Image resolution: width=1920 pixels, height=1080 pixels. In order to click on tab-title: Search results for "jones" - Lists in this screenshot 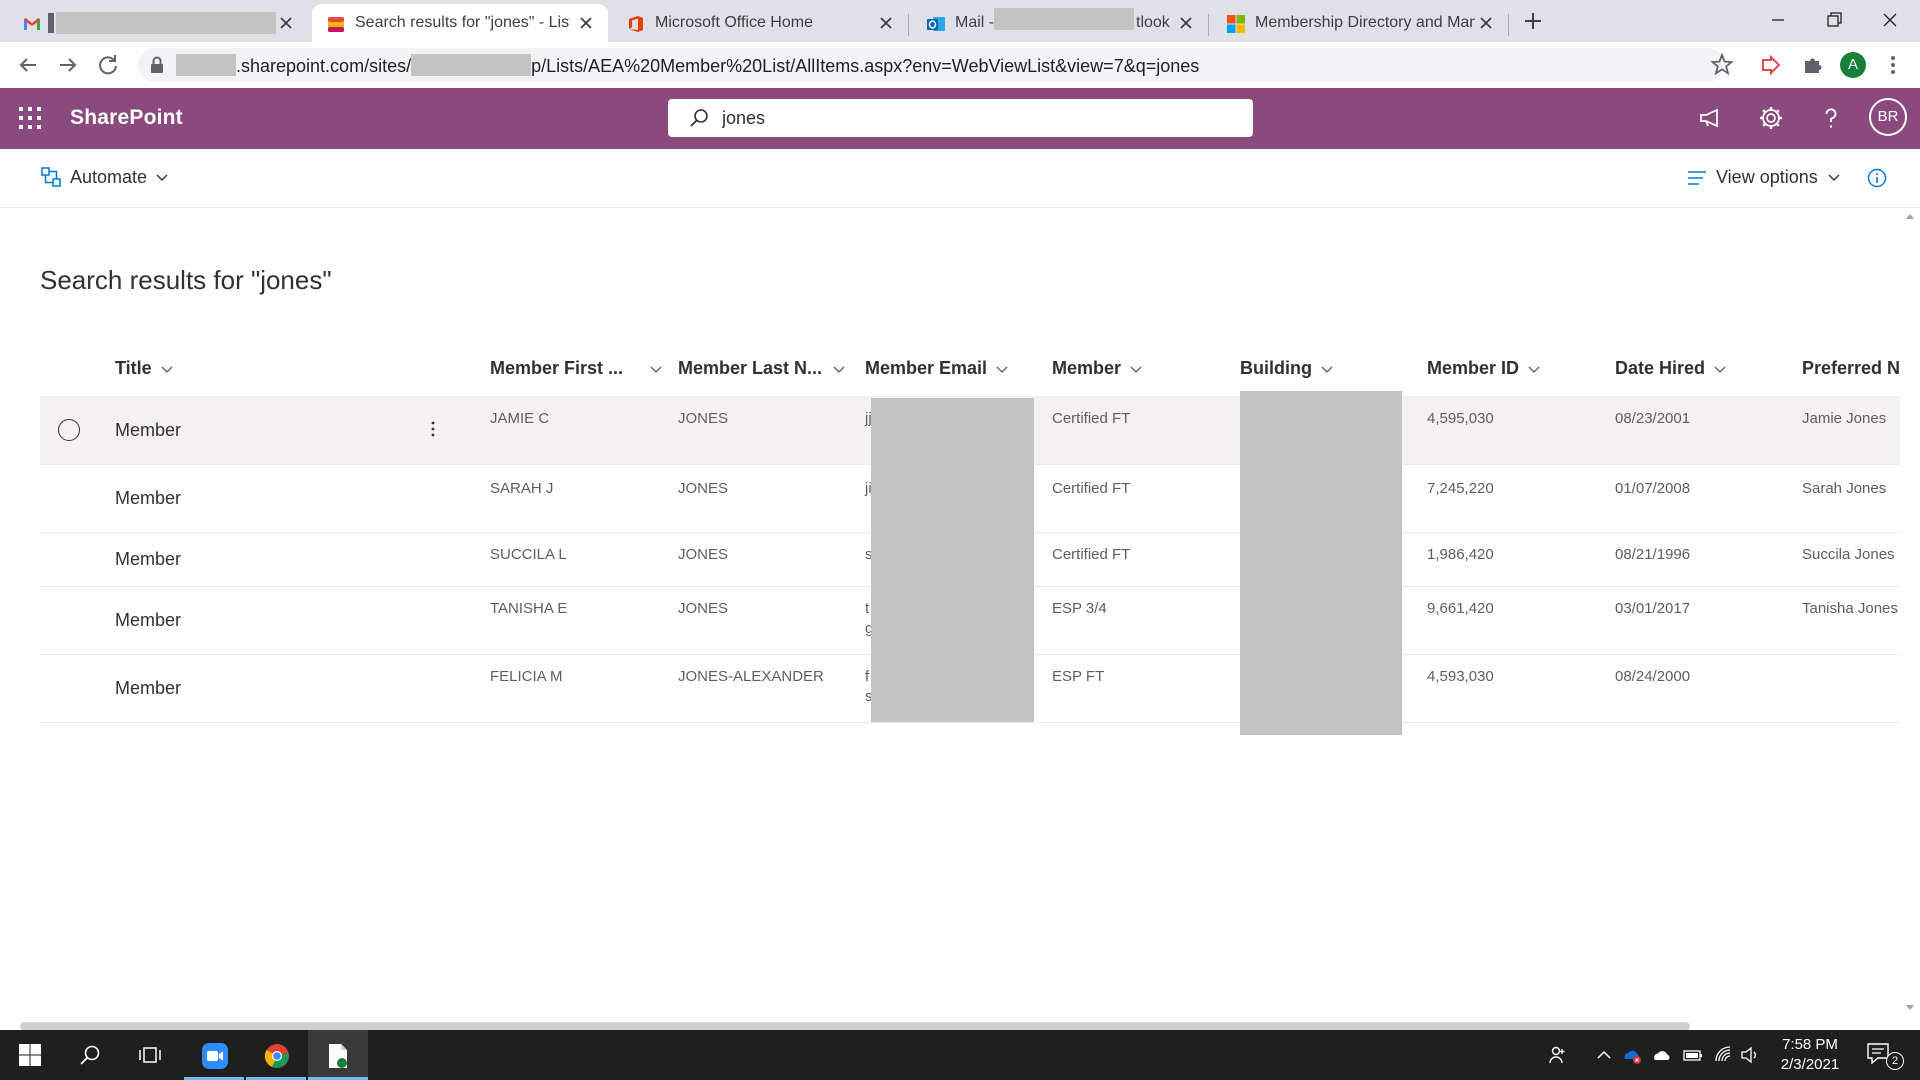, I will do `click(462, 22)`.